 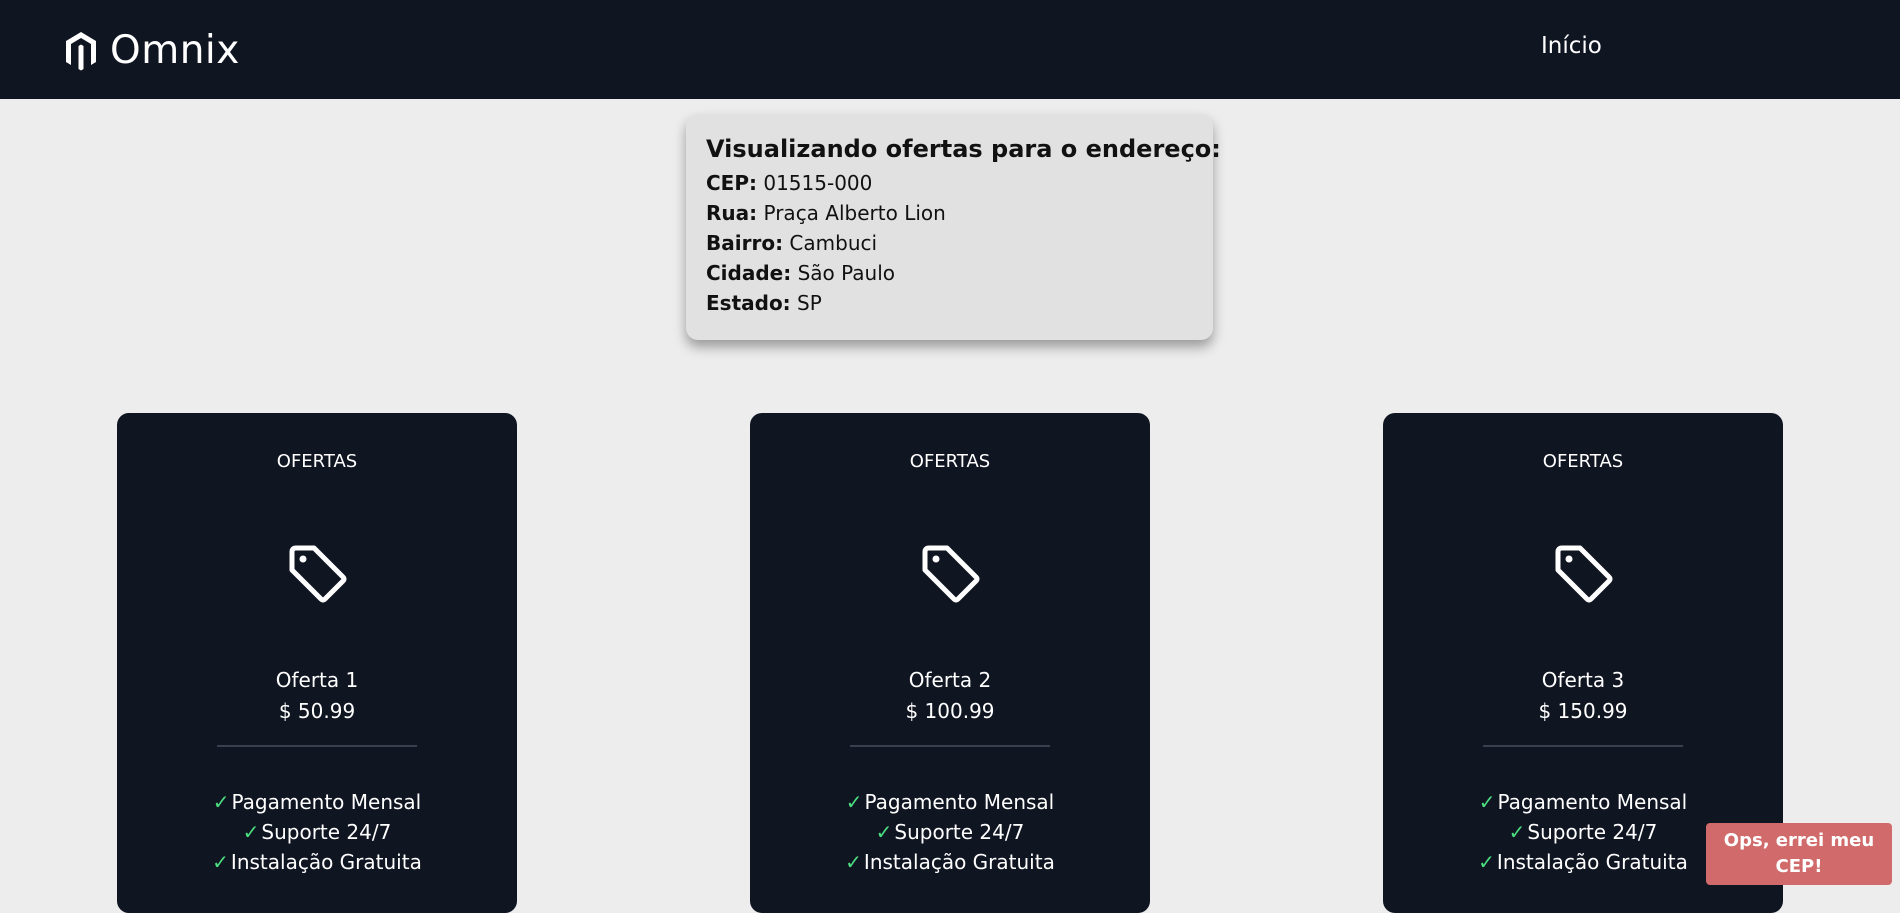 I want to click on address-estado-value: SP, so click(x=809, y=303).